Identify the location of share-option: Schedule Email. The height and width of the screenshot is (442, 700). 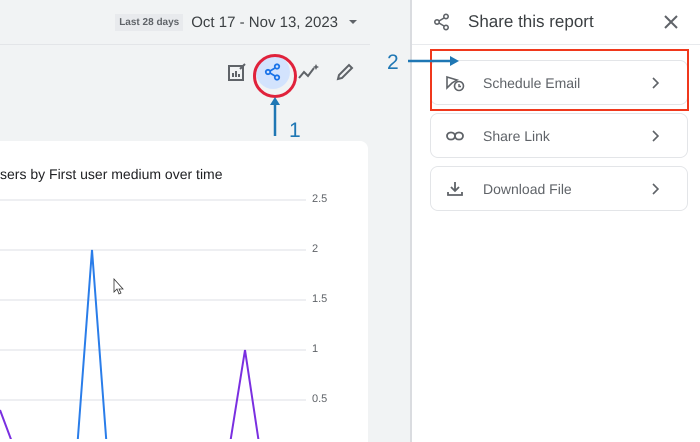
(559, 82).